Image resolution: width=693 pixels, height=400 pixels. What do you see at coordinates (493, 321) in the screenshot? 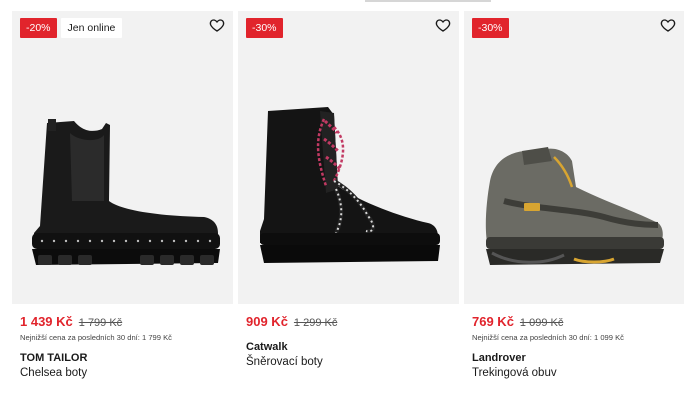
I see `current-price: 769 Kč` at bounding box center [493, 321].